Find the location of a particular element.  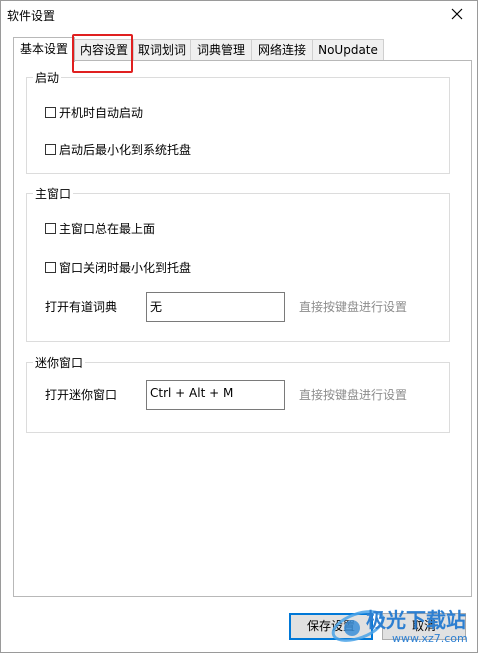

tab-label: 词典管理 is located at coordinates (220, 50).